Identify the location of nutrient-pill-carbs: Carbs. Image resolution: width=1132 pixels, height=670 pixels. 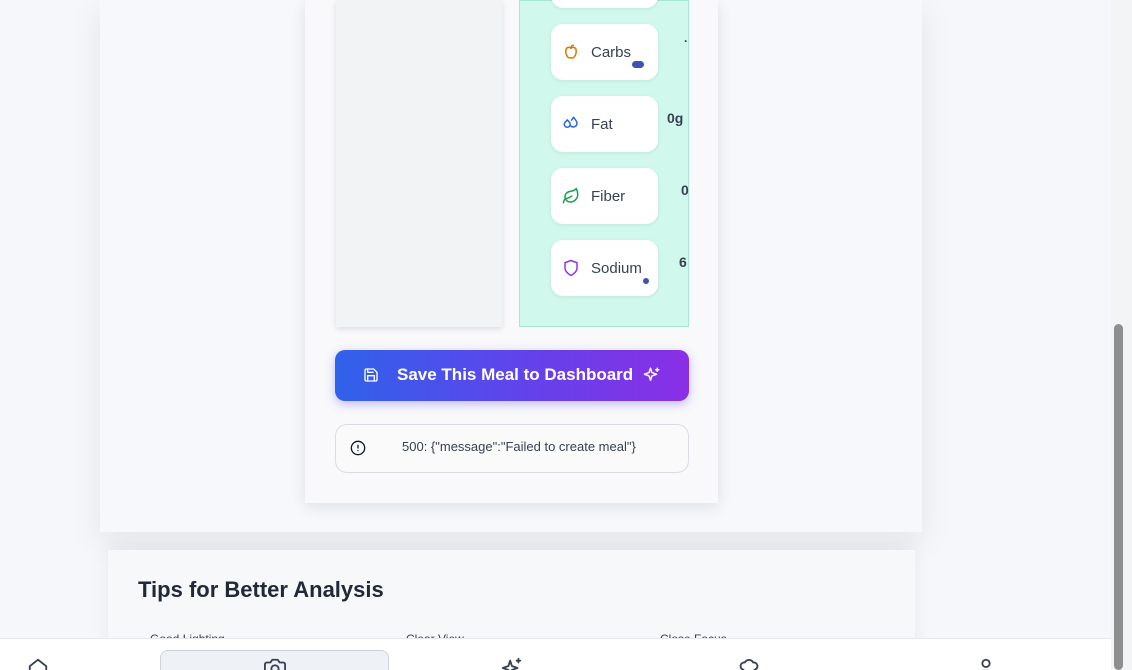
(604, 52).